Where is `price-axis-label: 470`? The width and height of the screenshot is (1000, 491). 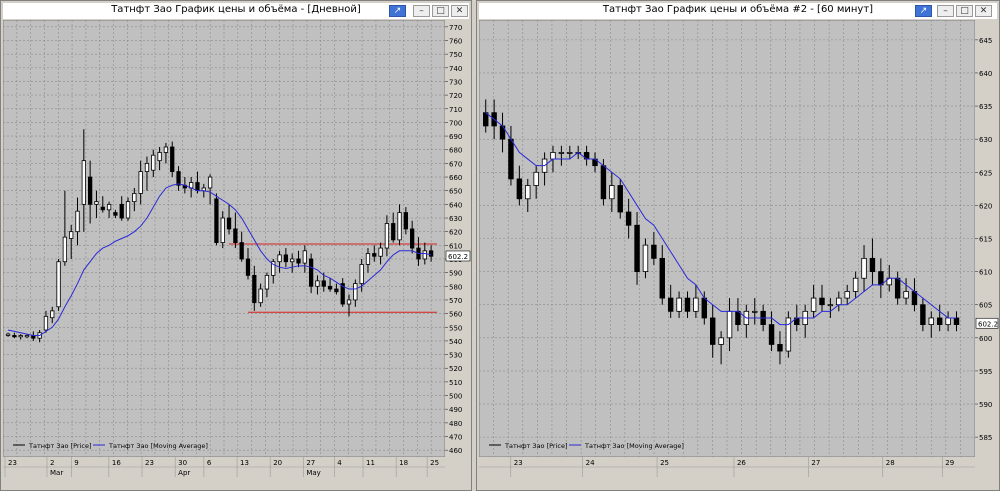
price-axis-label: 470 is located at coordinates (455, 438).